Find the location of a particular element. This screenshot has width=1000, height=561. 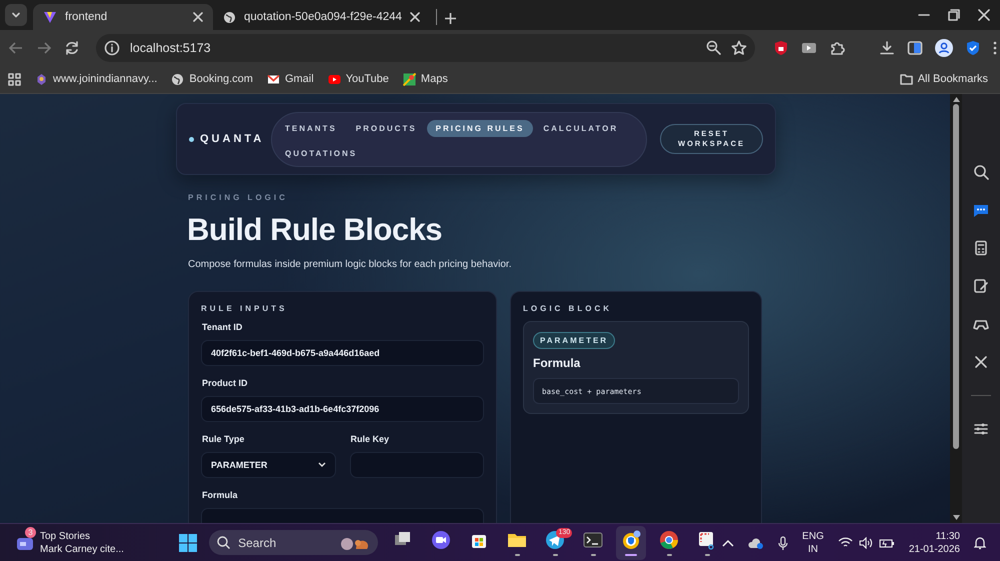

input-field is located at coordinates (417, 465).